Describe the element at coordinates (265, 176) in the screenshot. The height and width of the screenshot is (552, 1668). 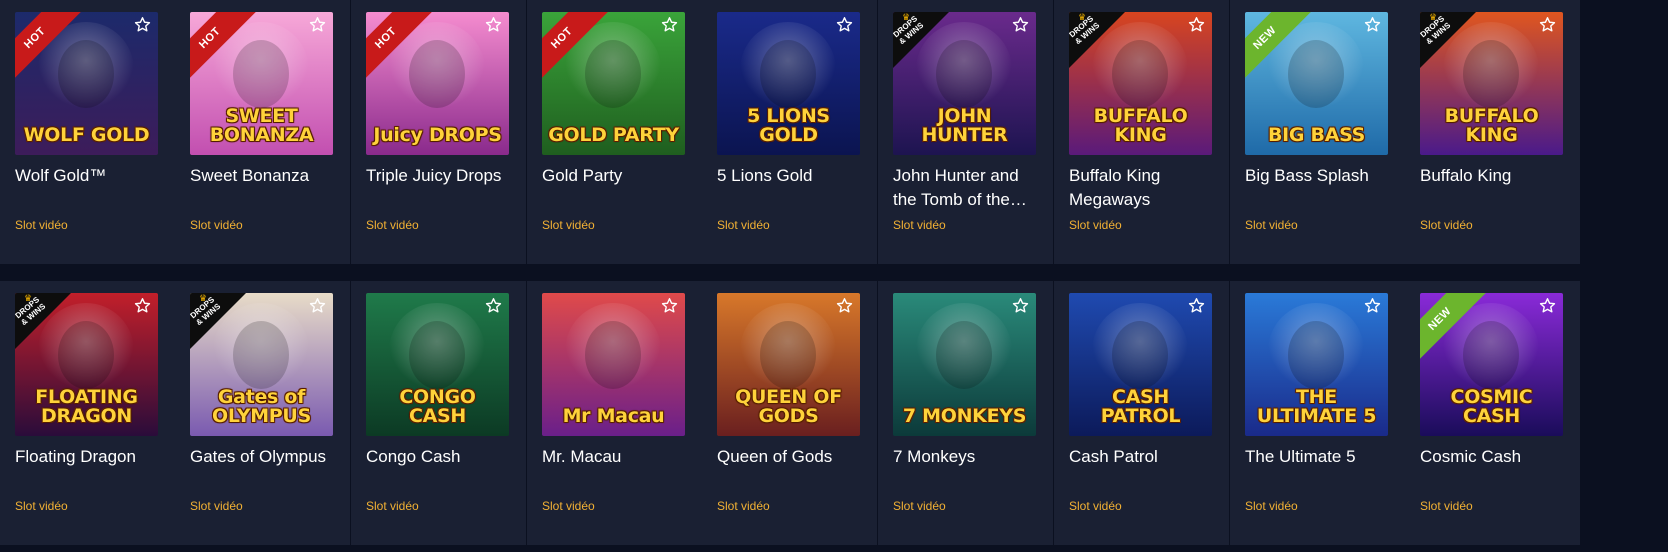
I see `game-title: Sweet Bonanza` at that location.